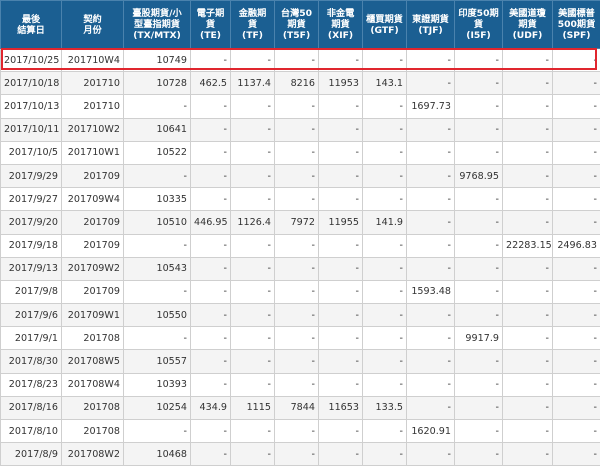  Describe the element at coordinates (157, 83) in the screenshot. I see `table-cell: 10728` at that location.